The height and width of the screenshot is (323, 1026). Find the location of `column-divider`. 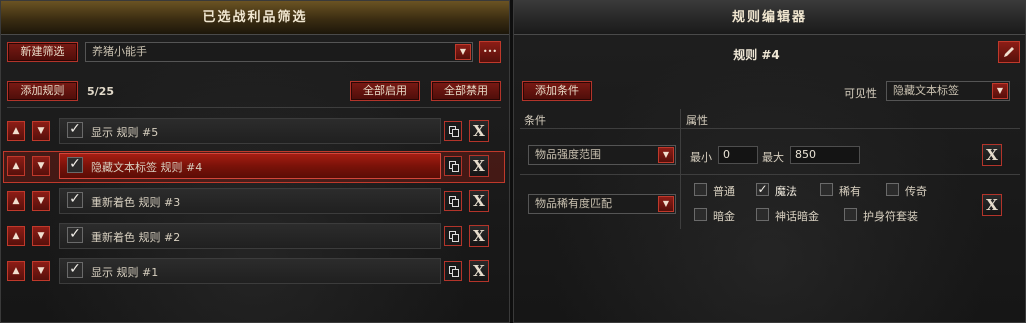

column-divider is located at coordinates (680, 169).